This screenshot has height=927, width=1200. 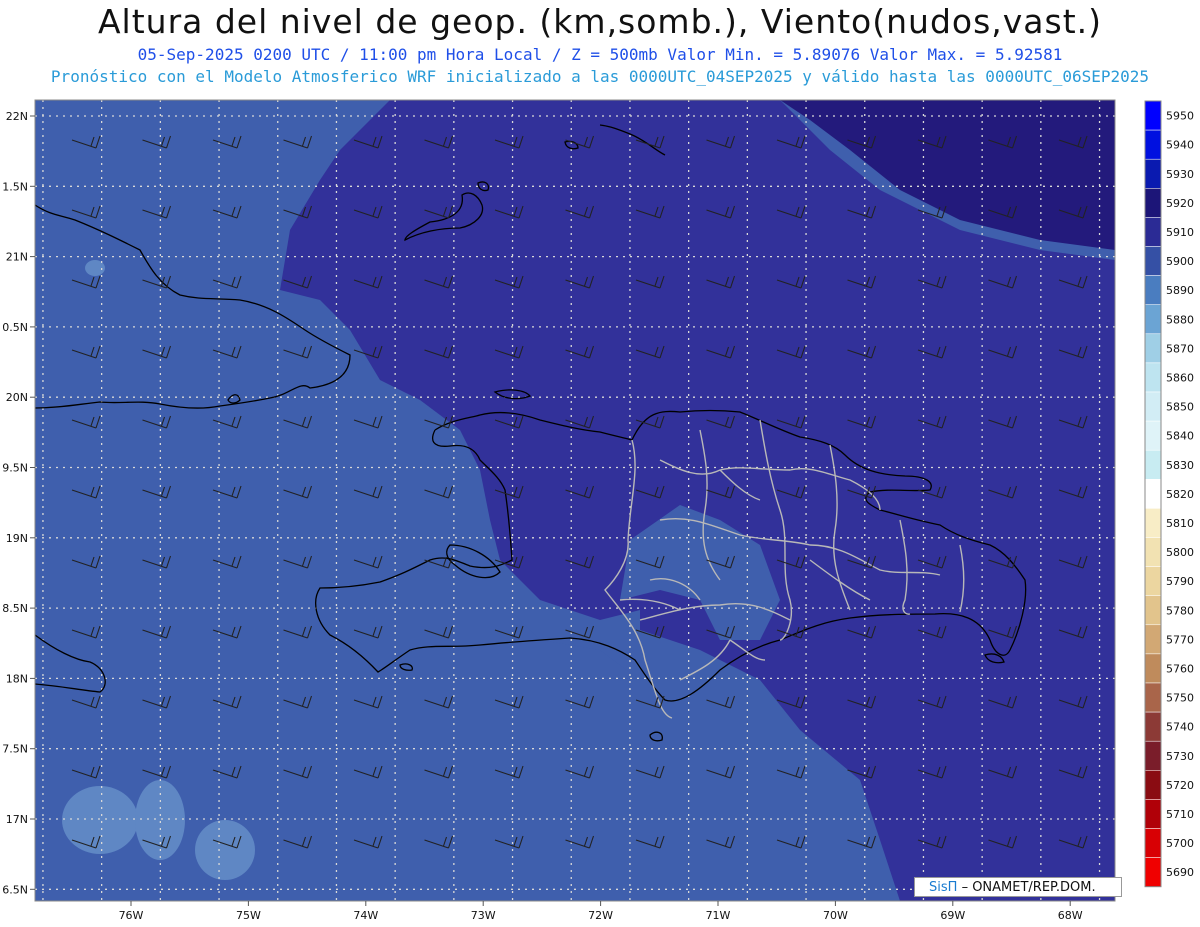 I want to click on lon-tick-label: 68W, so click(x=1070, y=915).